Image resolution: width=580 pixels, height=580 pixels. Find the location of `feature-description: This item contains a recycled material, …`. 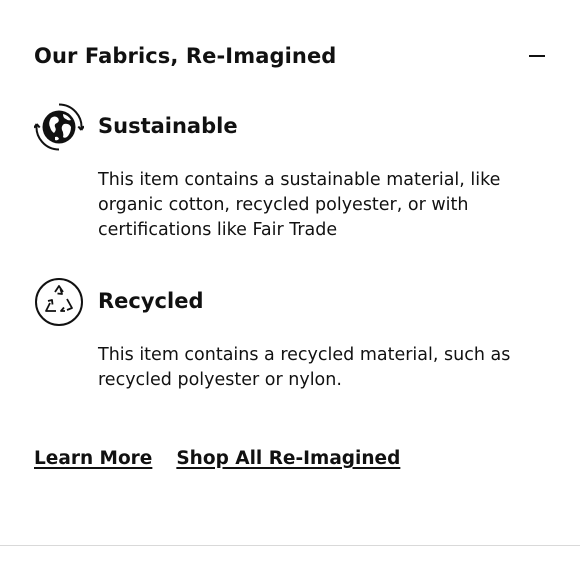

feature-description: This item contains a recycled material, … is located at coordinates (304, 367).